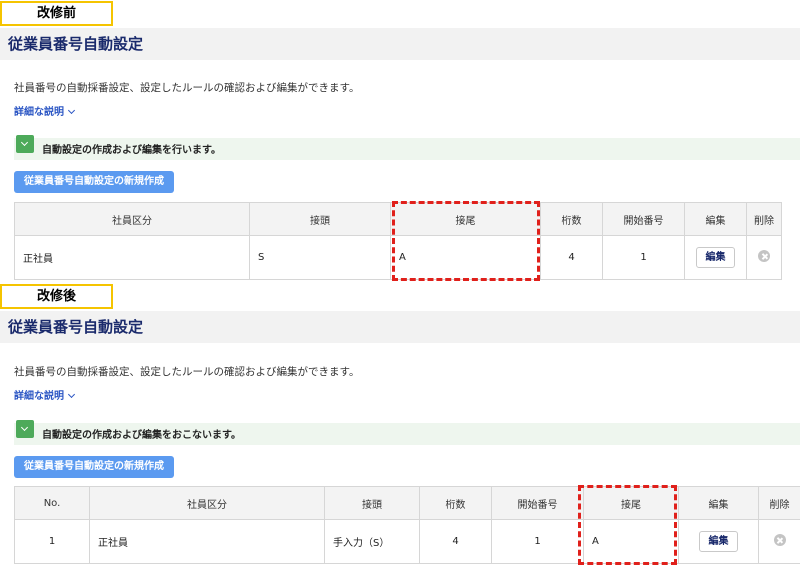  I want to click on after-tag: 改修後, so click(56, 296).